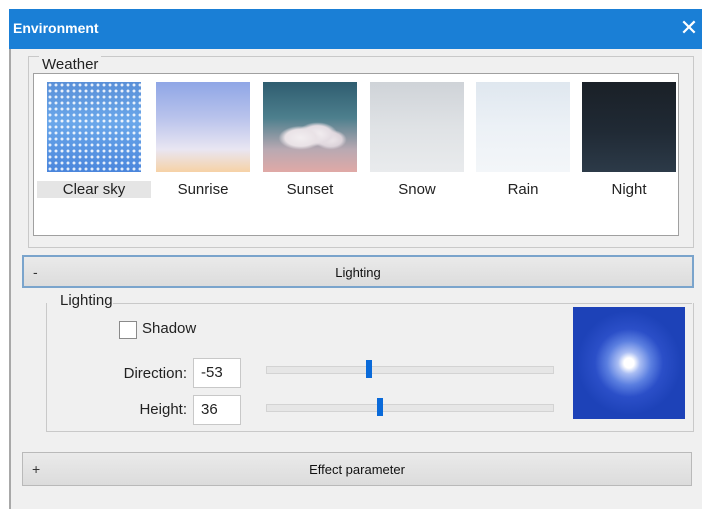  I want to click on window-title: Environment, so click(56, 28).